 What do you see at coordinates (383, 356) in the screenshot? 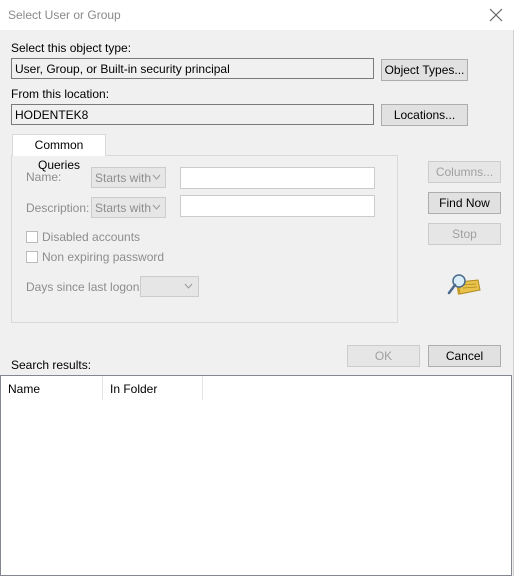
I see `ok-button: OK` at bounding box center [383, 356].